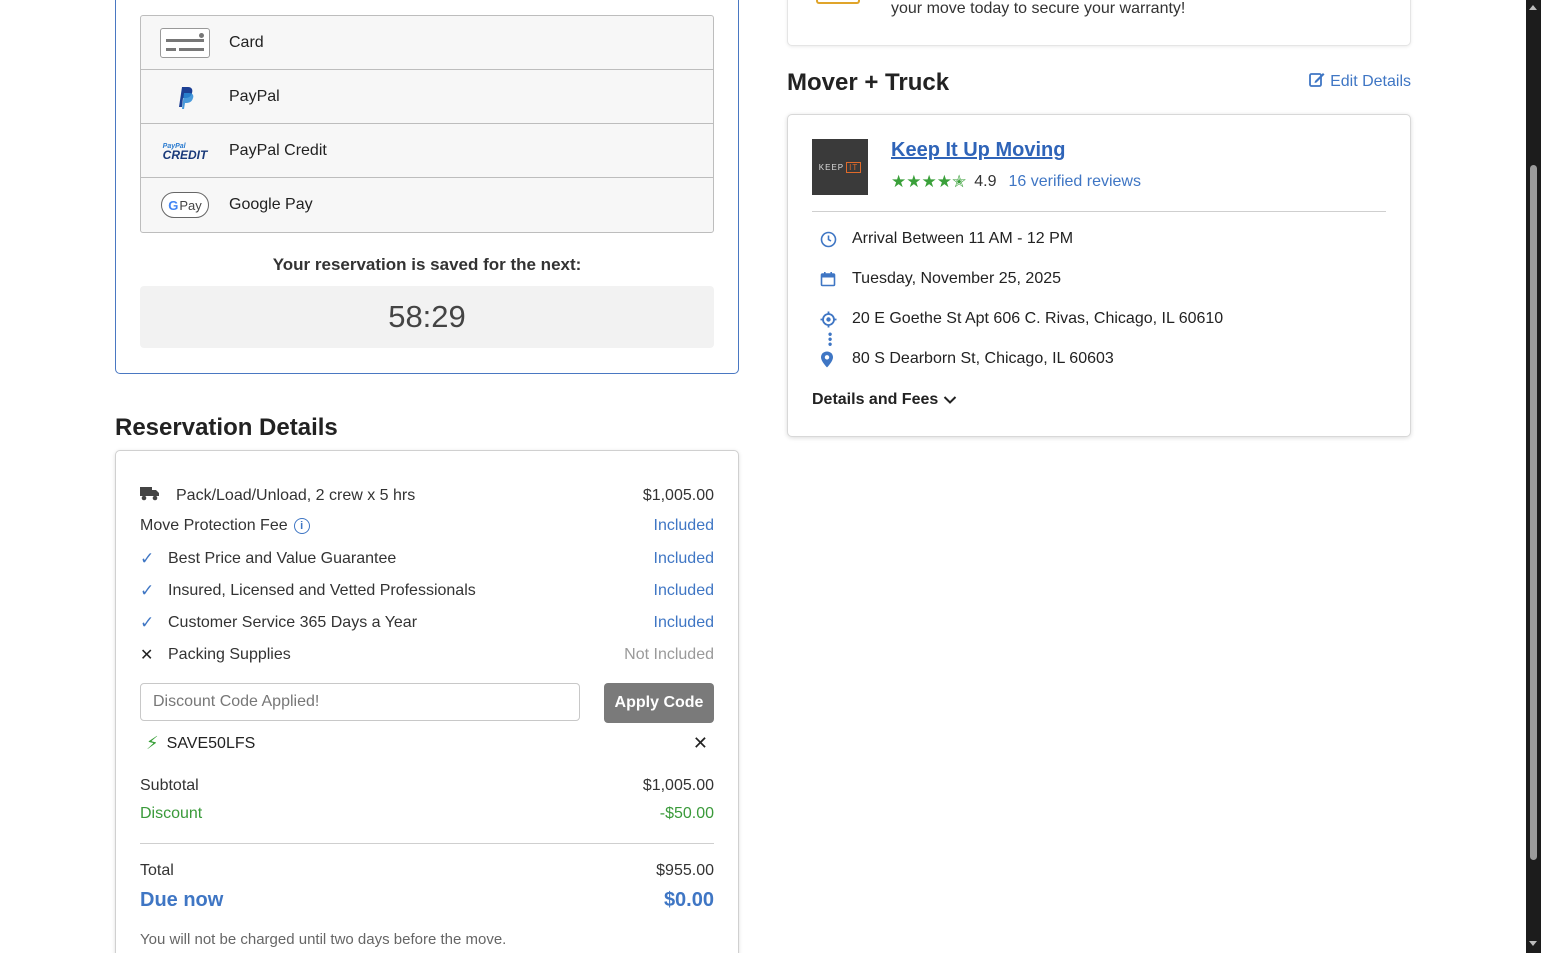  Describe the element at coordinates (427, 43) in the screenshot. I see `payment-method-card: Card` at that location.